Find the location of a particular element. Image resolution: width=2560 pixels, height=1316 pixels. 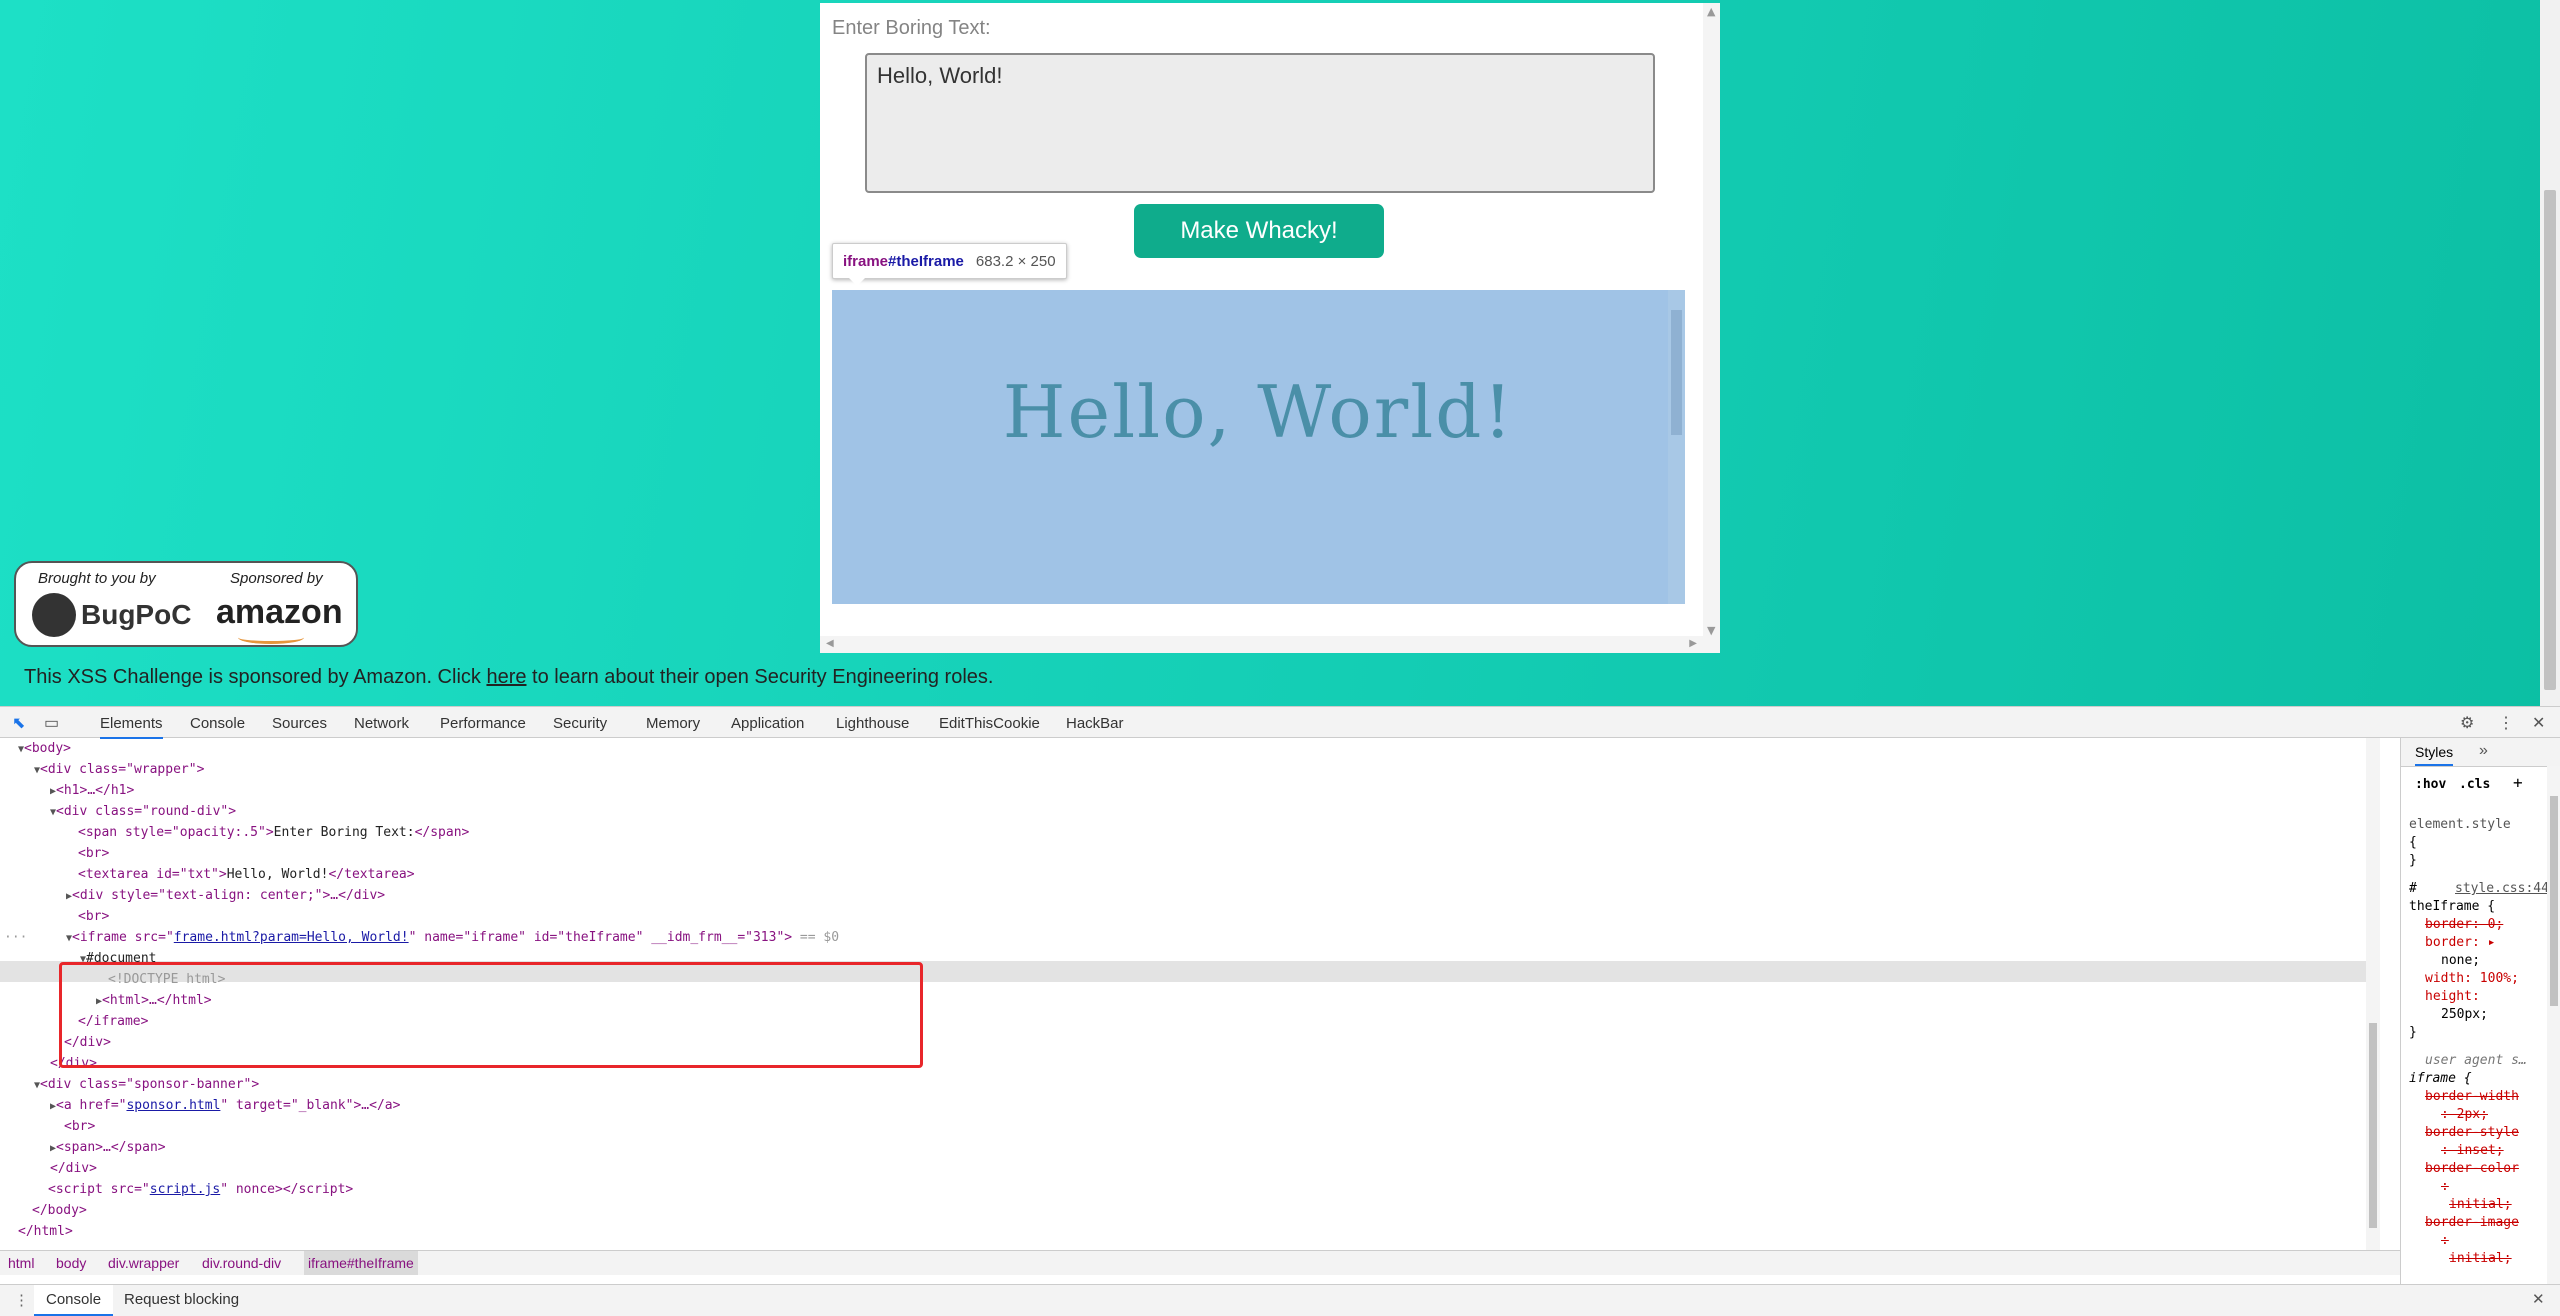

tab-network: Network is located at coordinates (381, 723).